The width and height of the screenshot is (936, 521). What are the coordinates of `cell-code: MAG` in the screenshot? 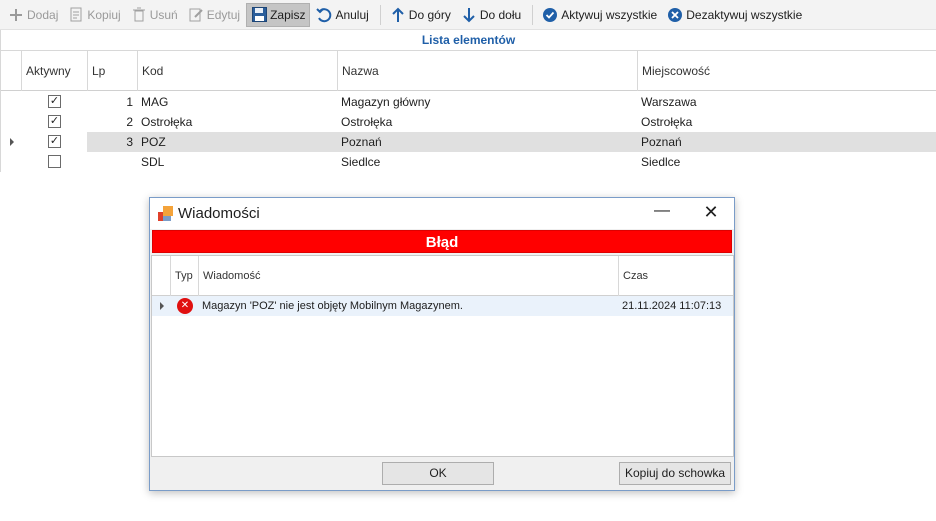 It's located at (155, 102).